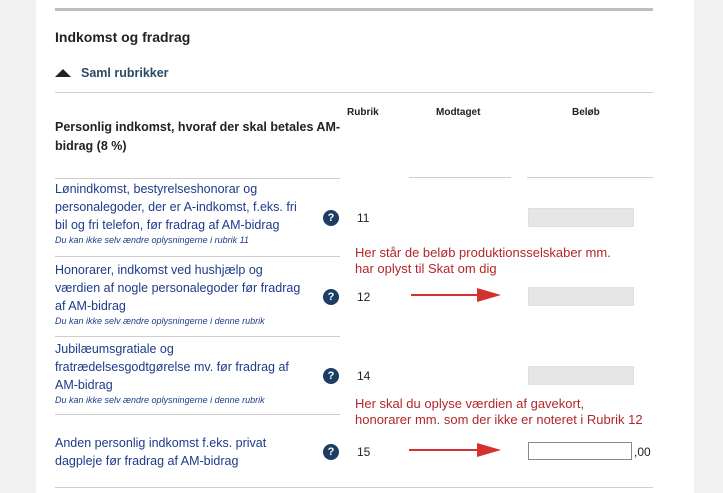 This screenshot has width=723, height=493. Describe the element at coordinates (354, 487) in the screenshot. I see `bottom-divider` at that location.